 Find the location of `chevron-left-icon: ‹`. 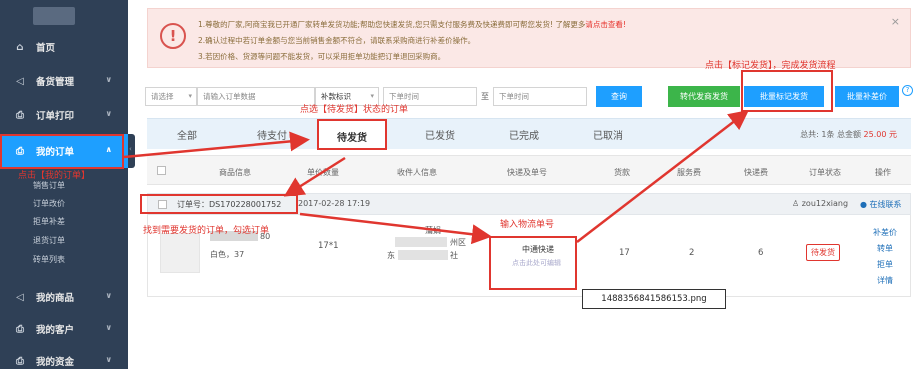

chevron-left-icon: ‹ is located at coordinates (130, 149).